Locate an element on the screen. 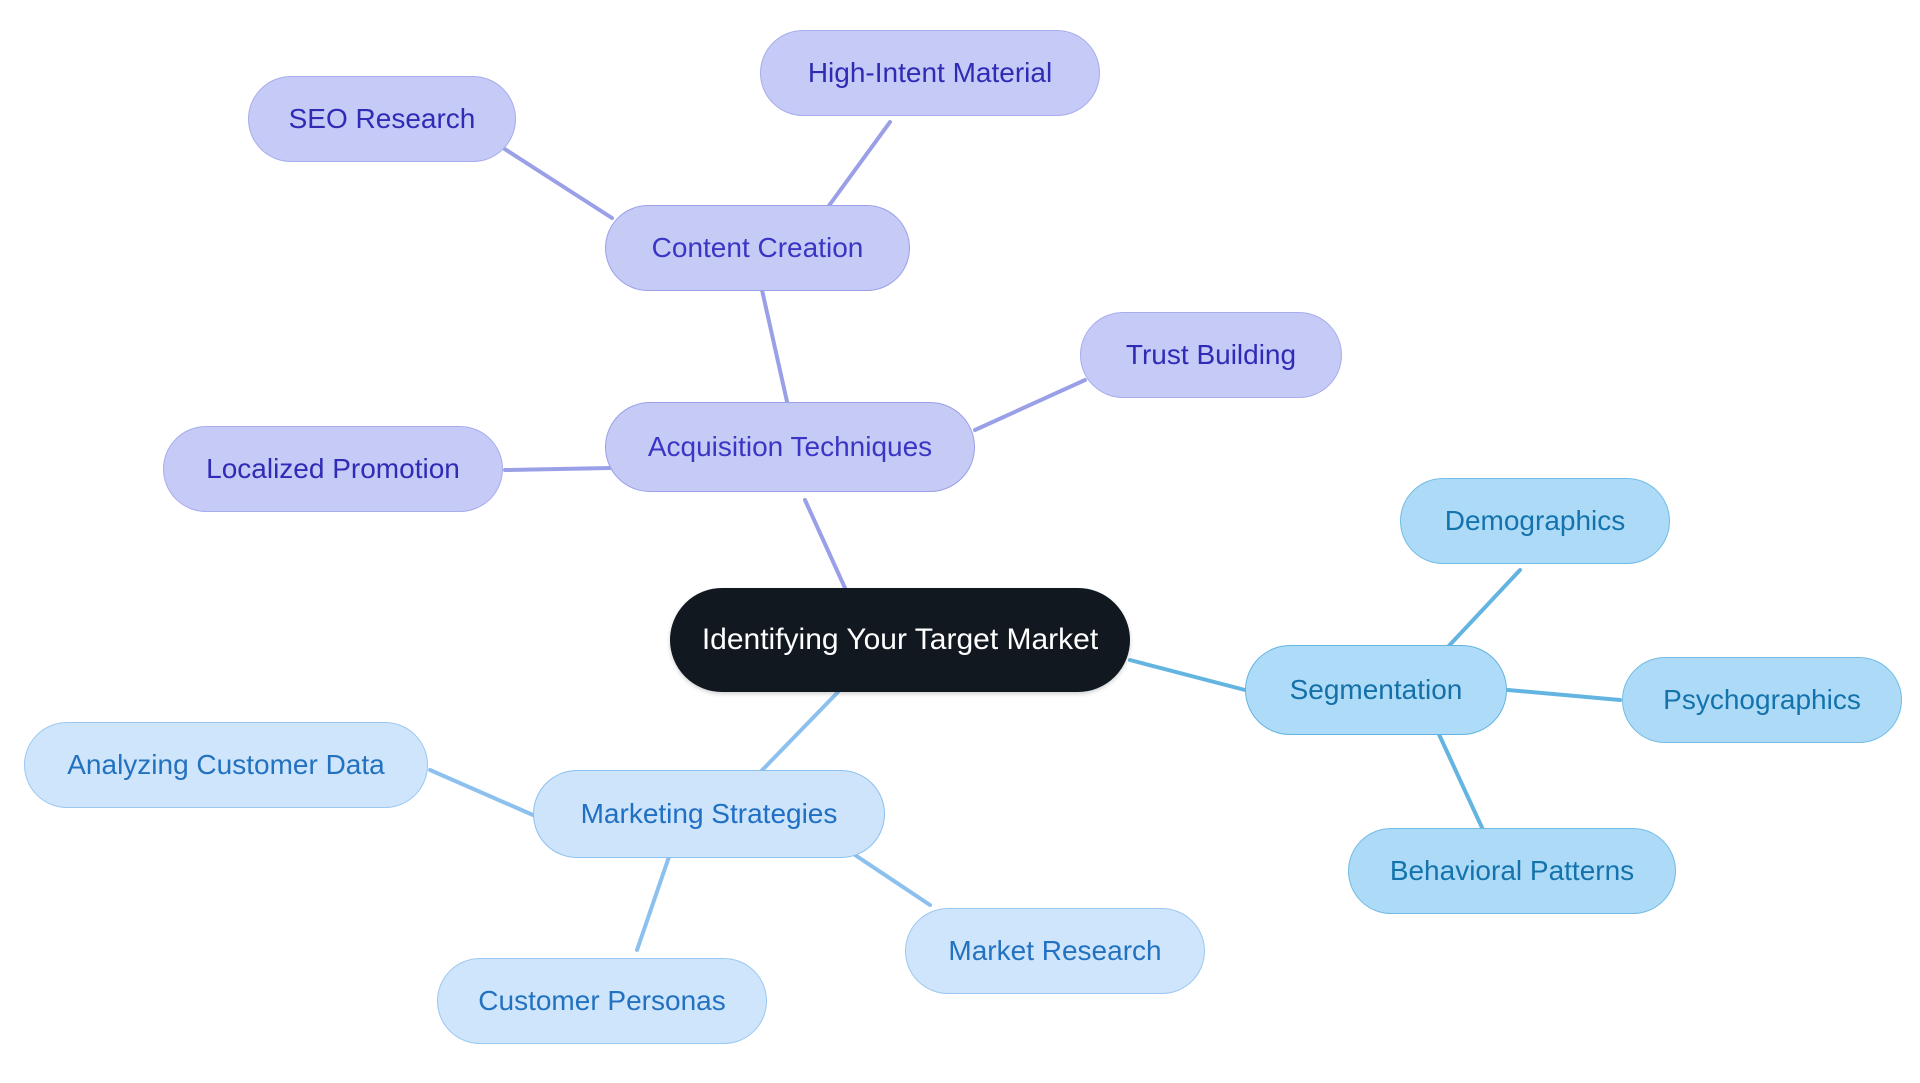  edge-acquisition-trust-building is located at coordinates (1030, 405).